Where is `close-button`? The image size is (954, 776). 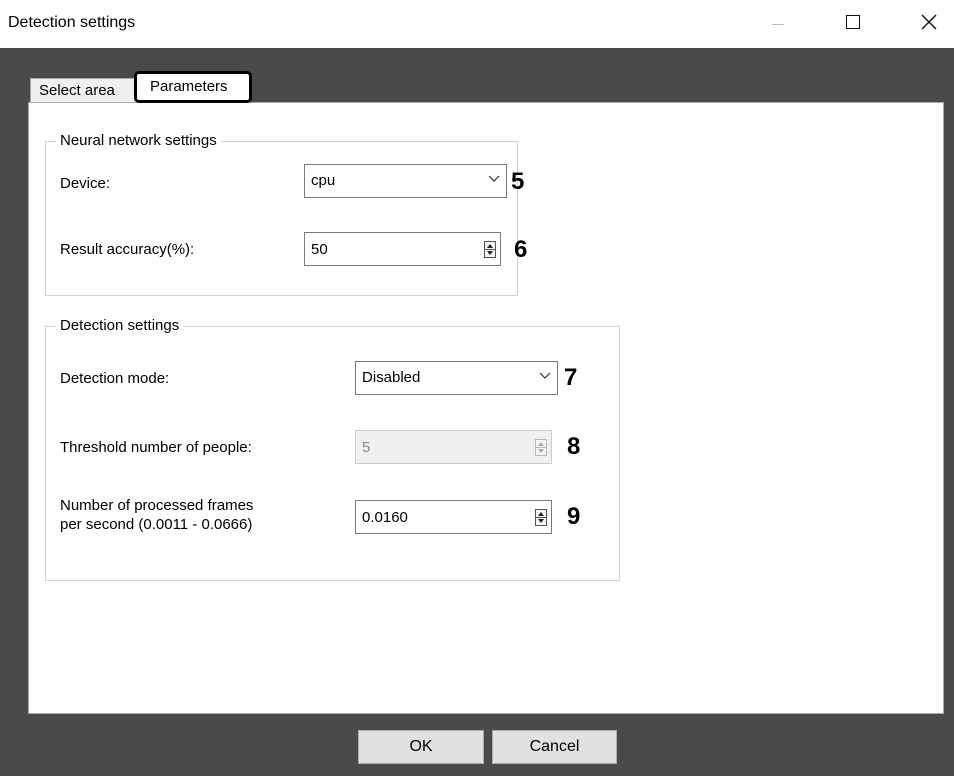
close-button is located at coordinates (929, 24).